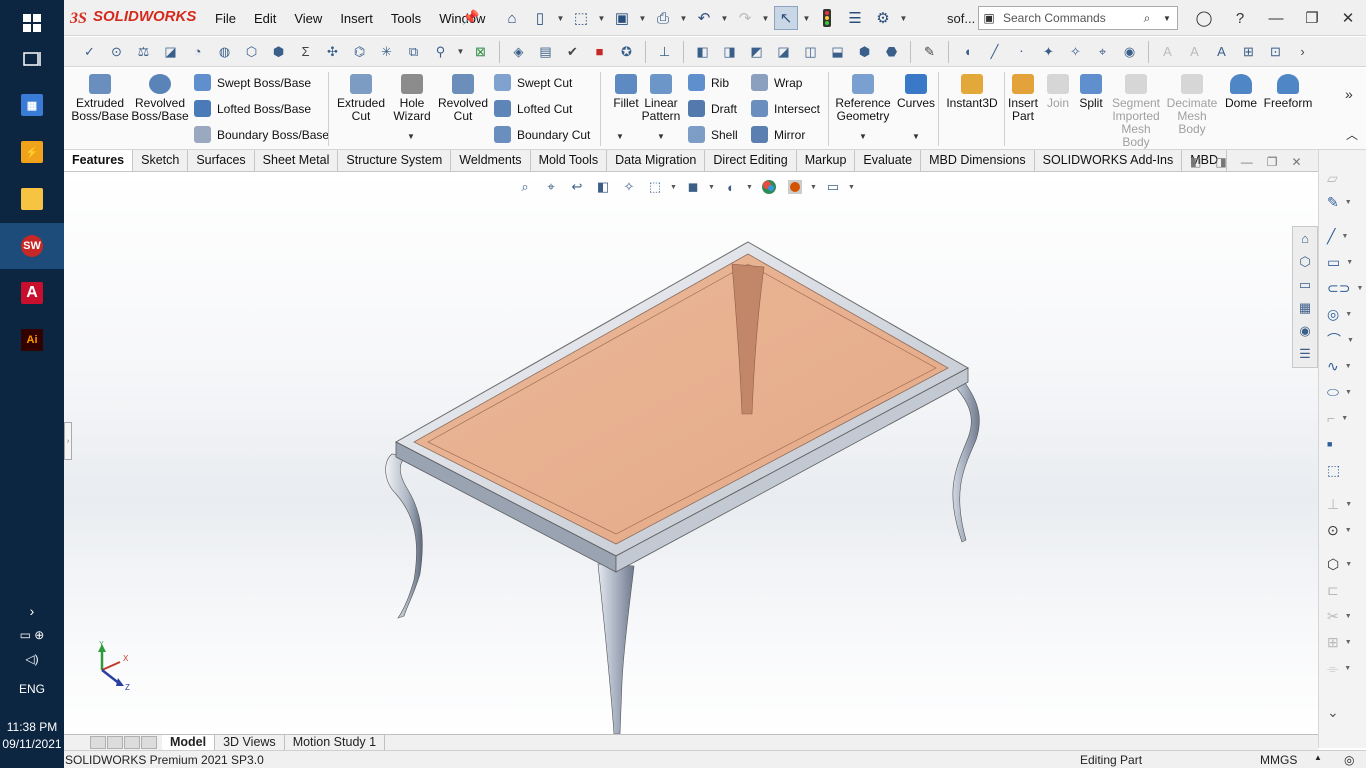  Describe the element at coordinates (656, 160) in the screenshot. I see `tab-data-migration: Data Migration` at that location.